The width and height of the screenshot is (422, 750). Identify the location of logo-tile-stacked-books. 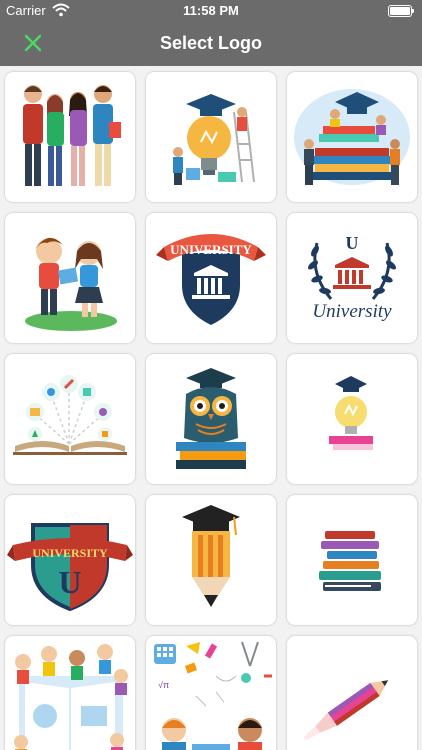
(352, 560).